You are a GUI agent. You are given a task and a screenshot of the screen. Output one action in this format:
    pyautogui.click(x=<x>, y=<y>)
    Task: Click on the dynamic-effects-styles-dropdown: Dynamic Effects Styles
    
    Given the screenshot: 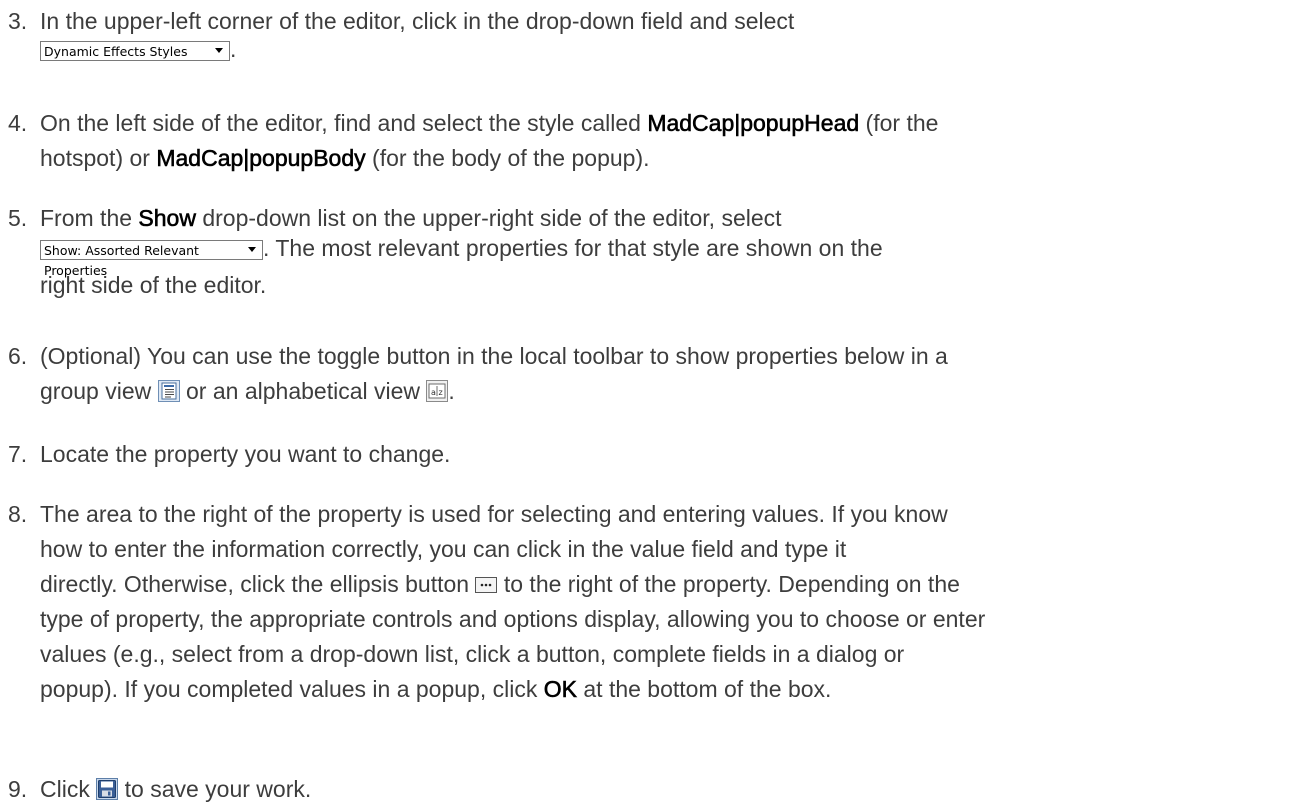 What is the action you would take?
    pyautogui.click(x=135, y=50)
    